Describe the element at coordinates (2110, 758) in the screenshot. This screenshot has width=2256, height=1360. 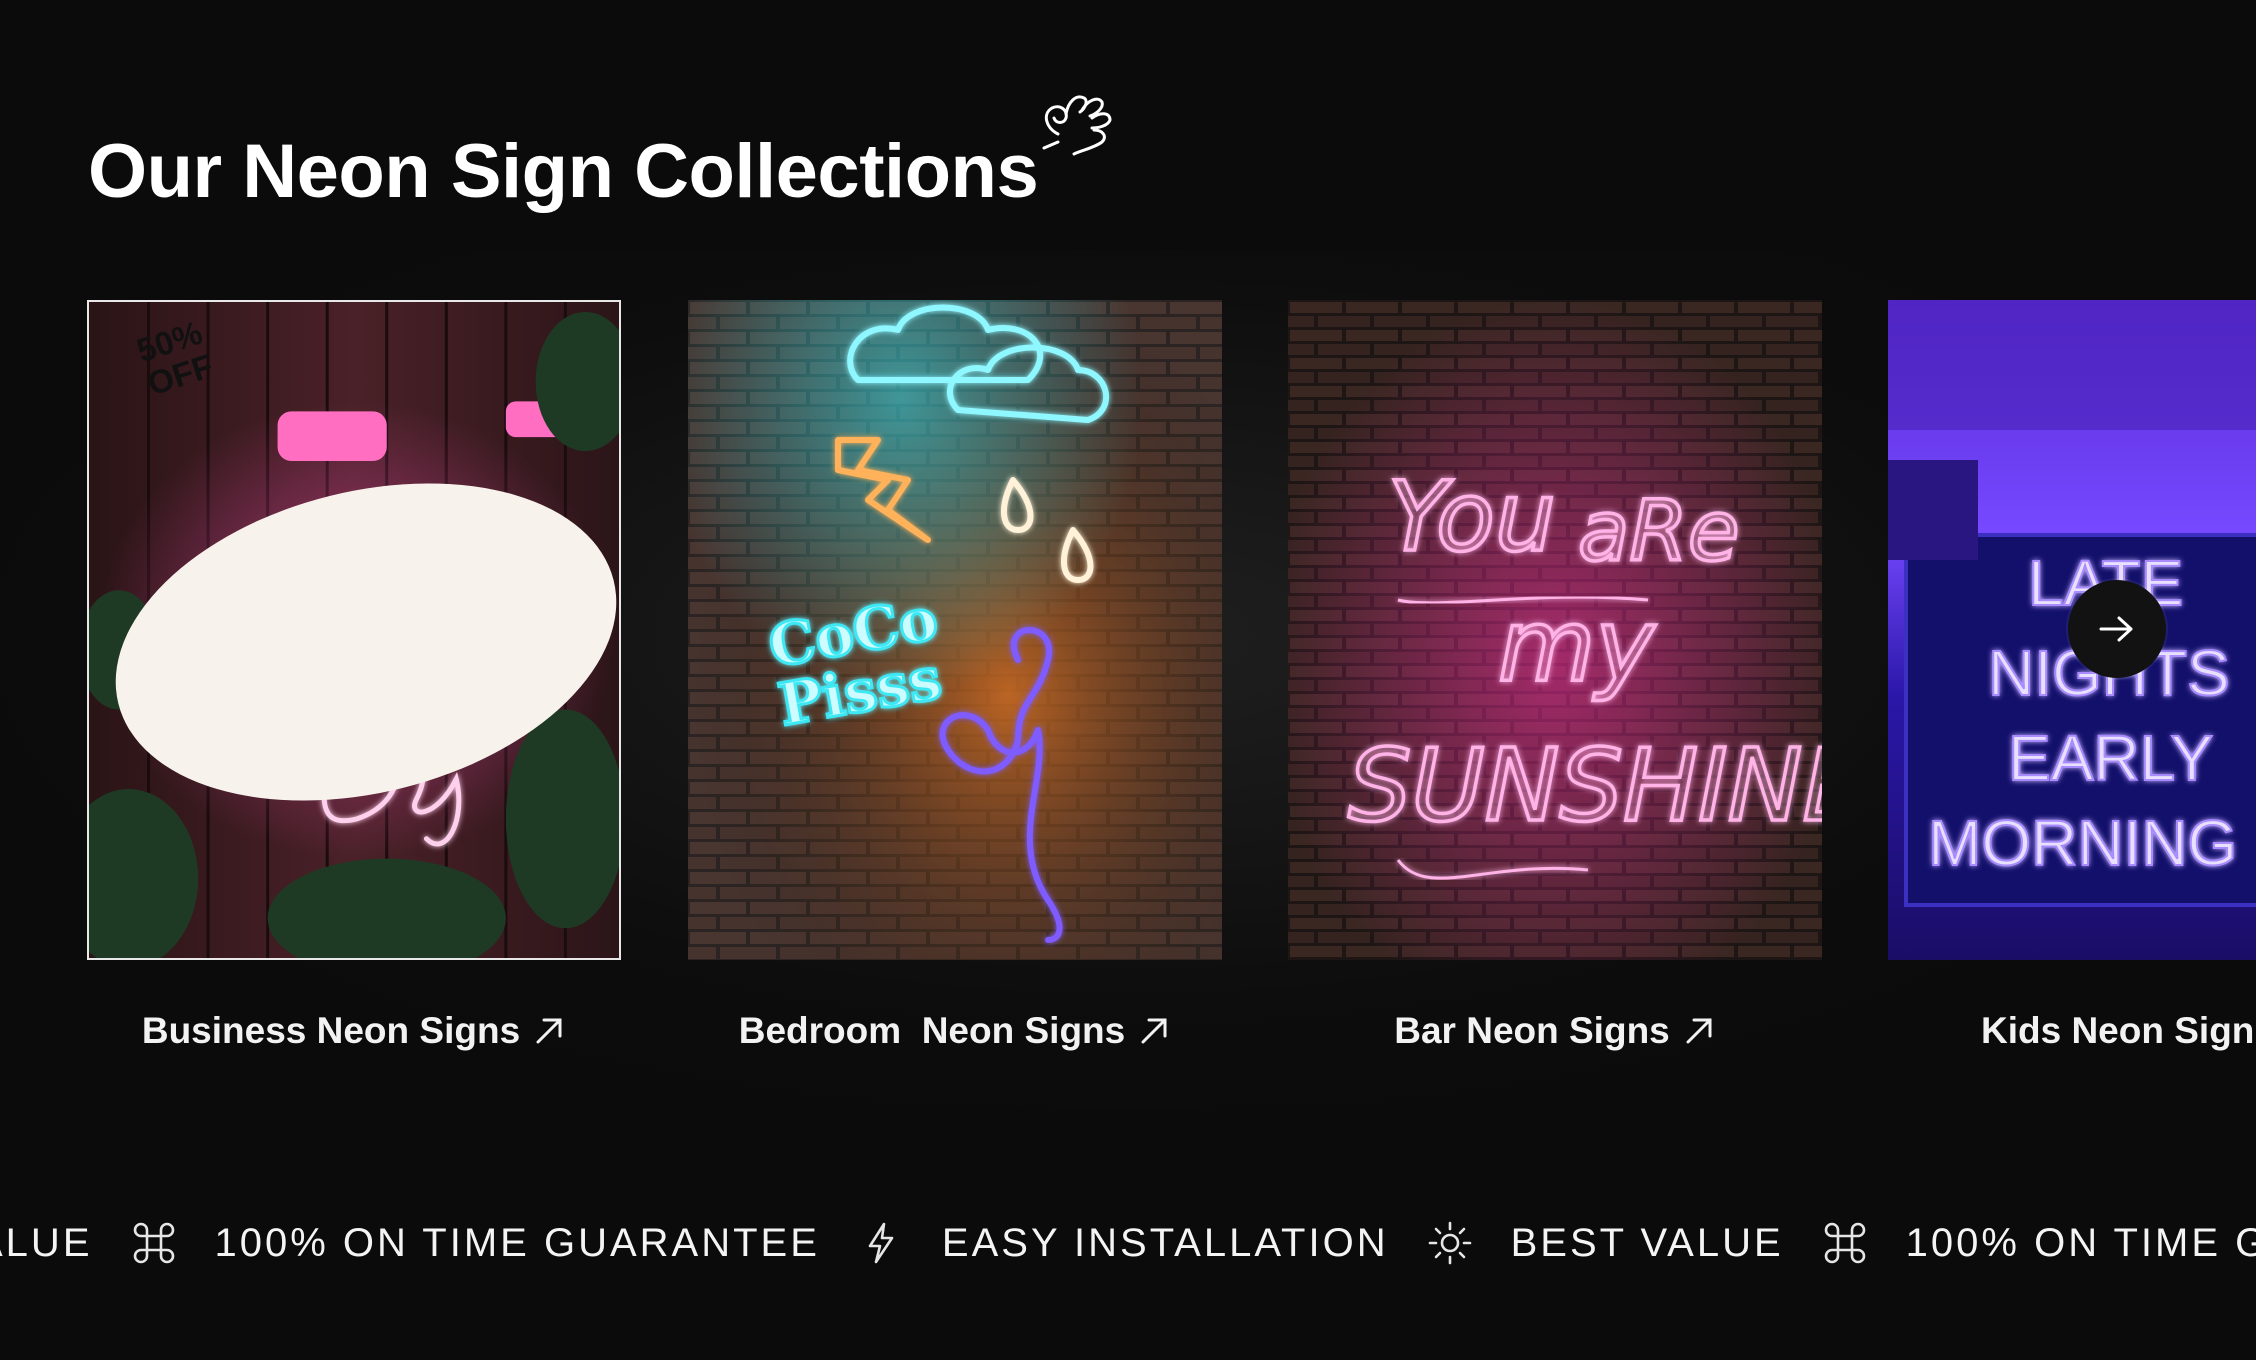
I see `svg-text: EARLY` at that location.